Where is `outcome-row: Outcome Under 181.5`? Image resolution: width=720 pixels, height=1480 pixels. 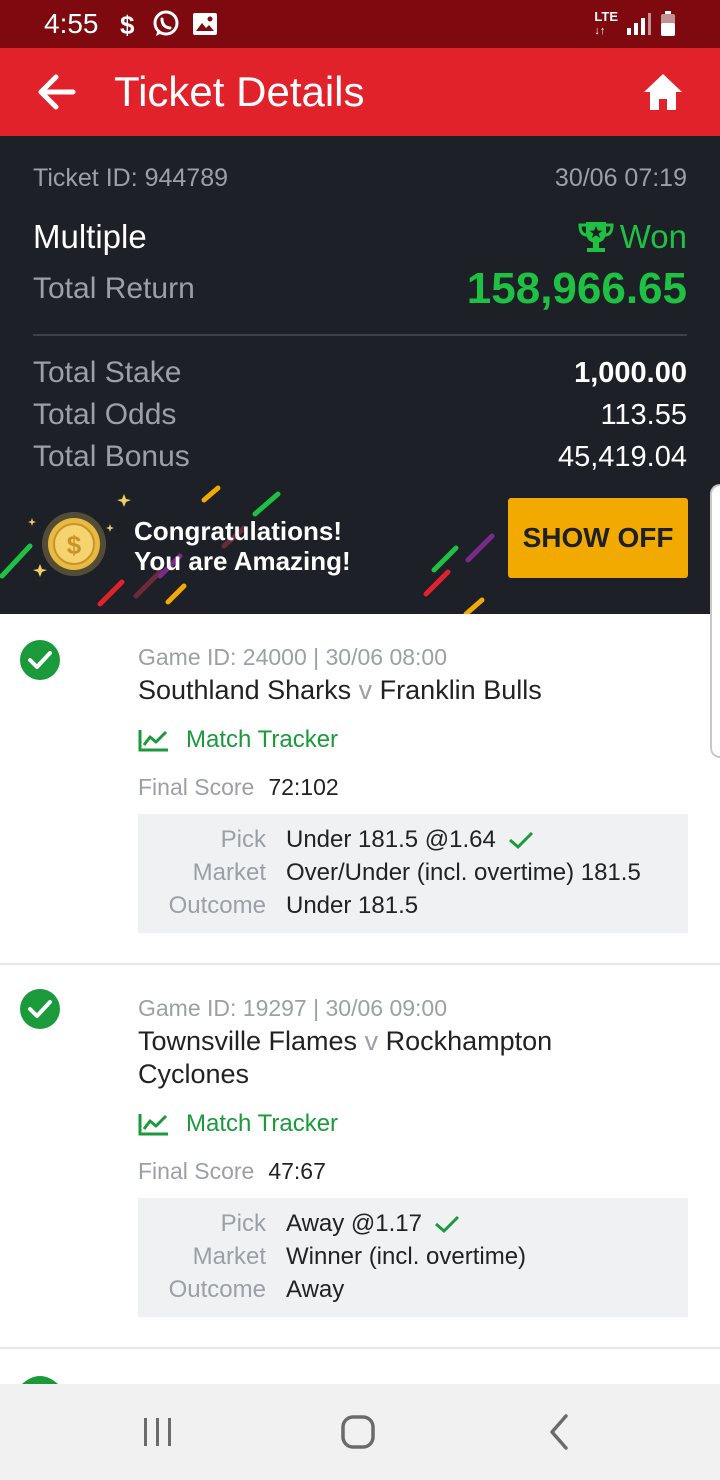 outcome-row: Outcome Under 181.5 is located at coordinates (413, 908).